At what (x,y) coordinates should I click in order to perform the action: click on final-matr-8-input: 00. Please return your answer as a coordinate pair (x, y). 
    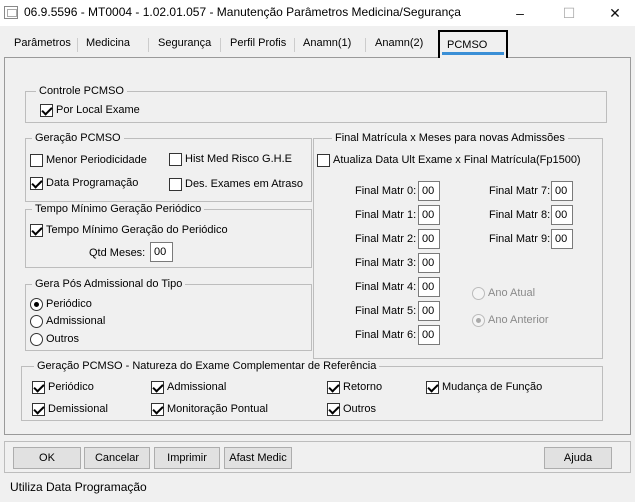
    Looking at the image, I should click on (562, 215).